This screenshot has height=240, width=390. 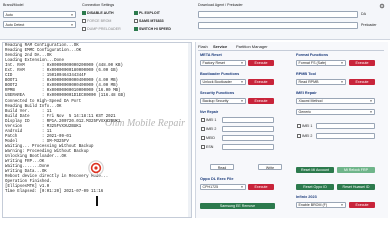 What do you see at coordinates (13, 5) in the screenshot?
I see `brand-model-label: Brand/Model` at bounding box center [13, 5].